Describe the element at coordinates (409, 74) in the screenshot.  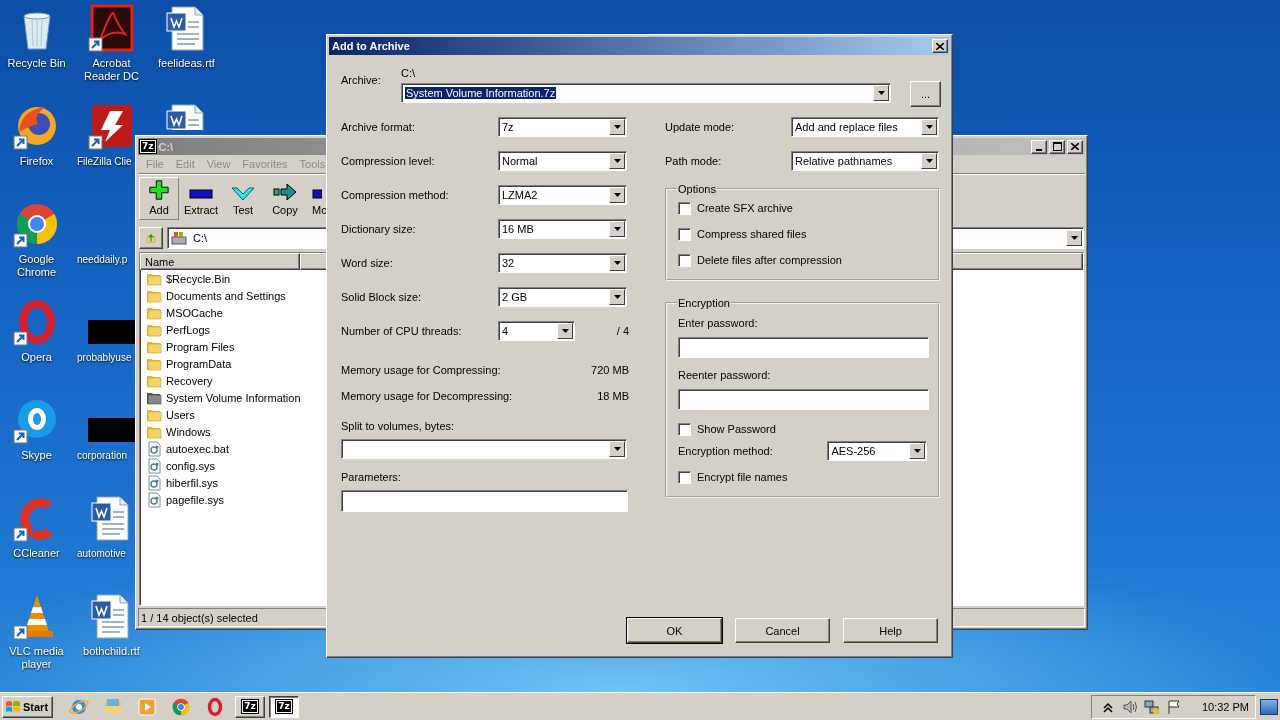
I see `folder-path: C:\` at that location.